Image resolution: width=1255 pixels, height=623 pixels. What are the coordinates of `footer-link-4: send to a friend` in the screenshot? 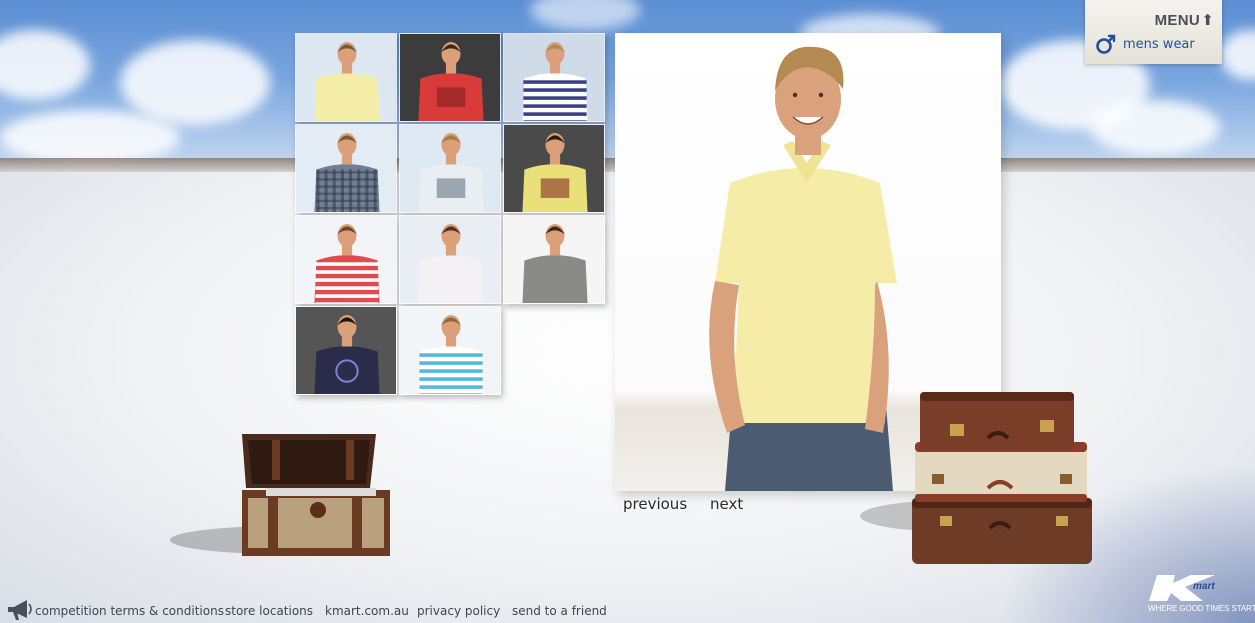 It's located at (559, 611).